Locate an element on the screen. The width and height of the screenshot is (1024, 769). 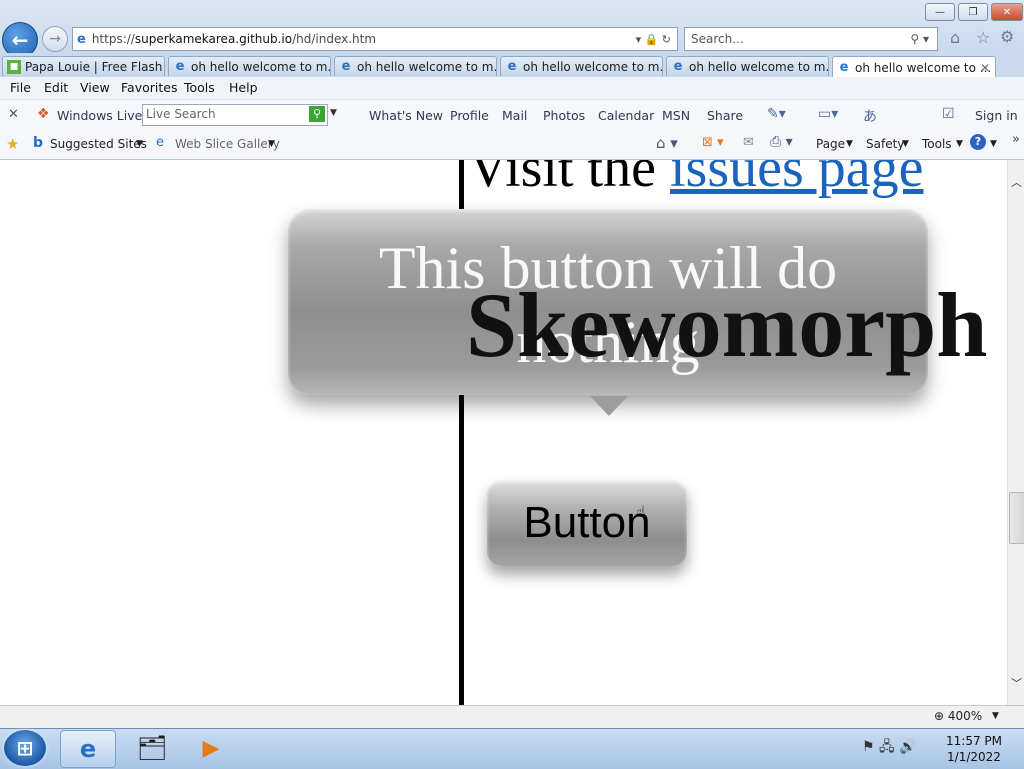
scroll-thumb is located at coordinates (1016, 518).